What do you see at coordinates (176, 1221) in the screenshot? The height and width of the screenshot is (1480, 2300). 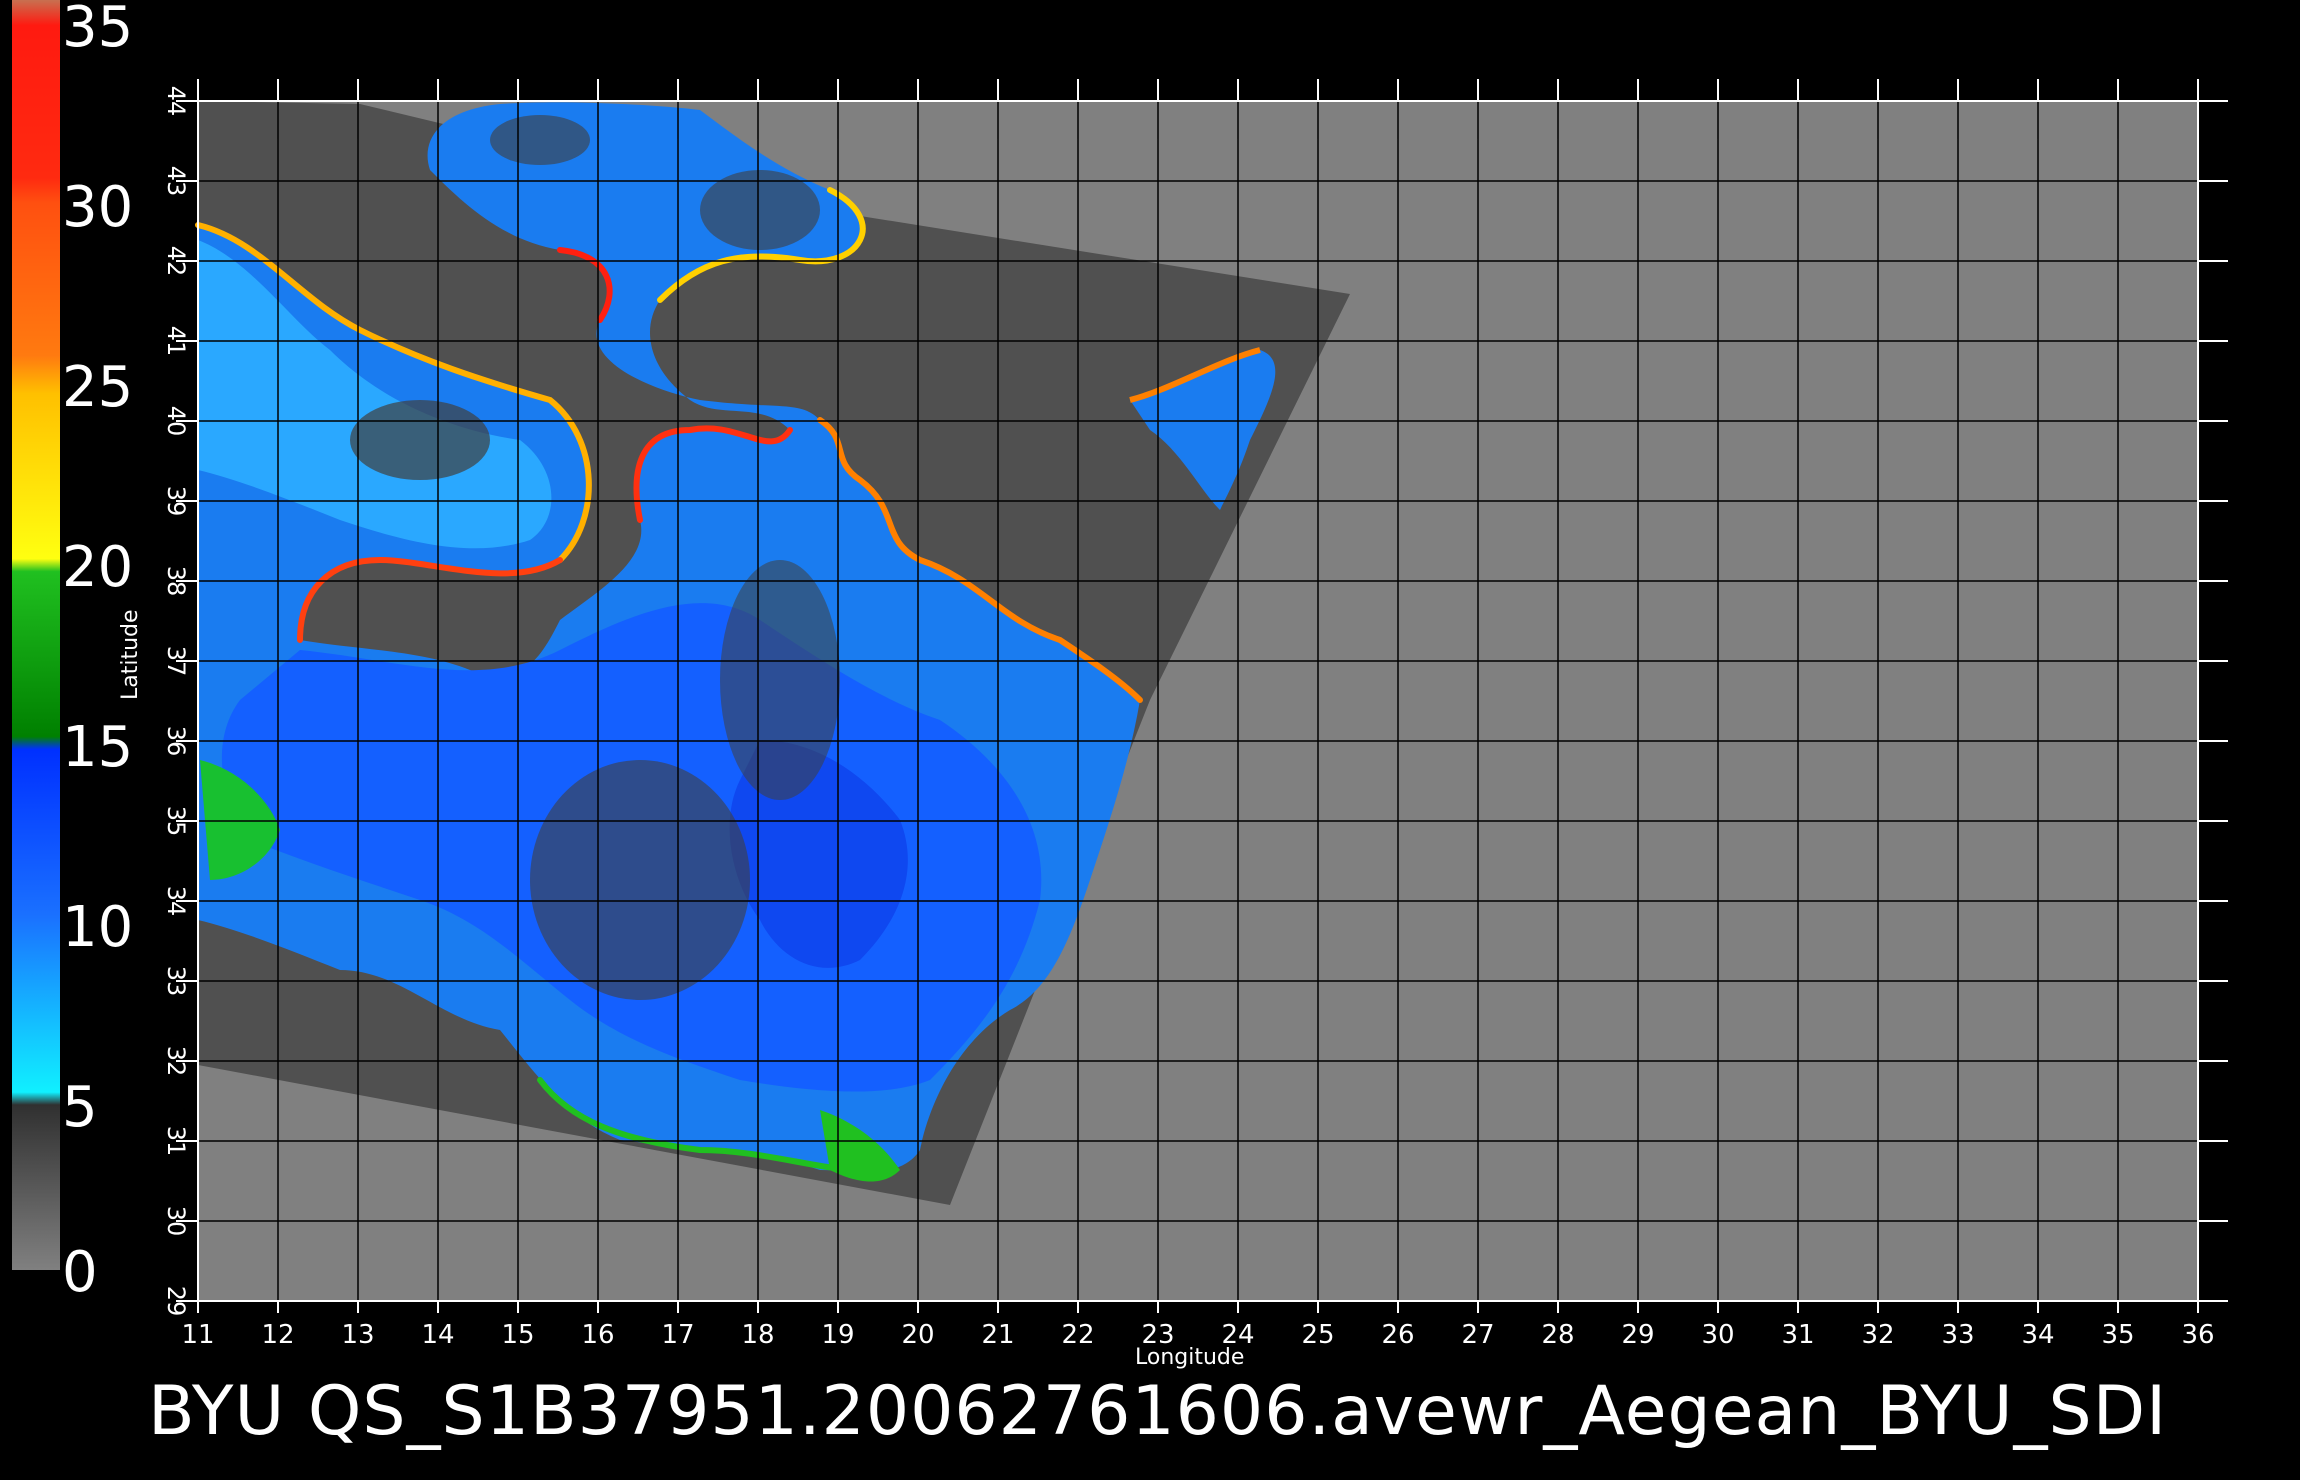 I see `y-tick-label: 30` at bounding box center [176, 1221].